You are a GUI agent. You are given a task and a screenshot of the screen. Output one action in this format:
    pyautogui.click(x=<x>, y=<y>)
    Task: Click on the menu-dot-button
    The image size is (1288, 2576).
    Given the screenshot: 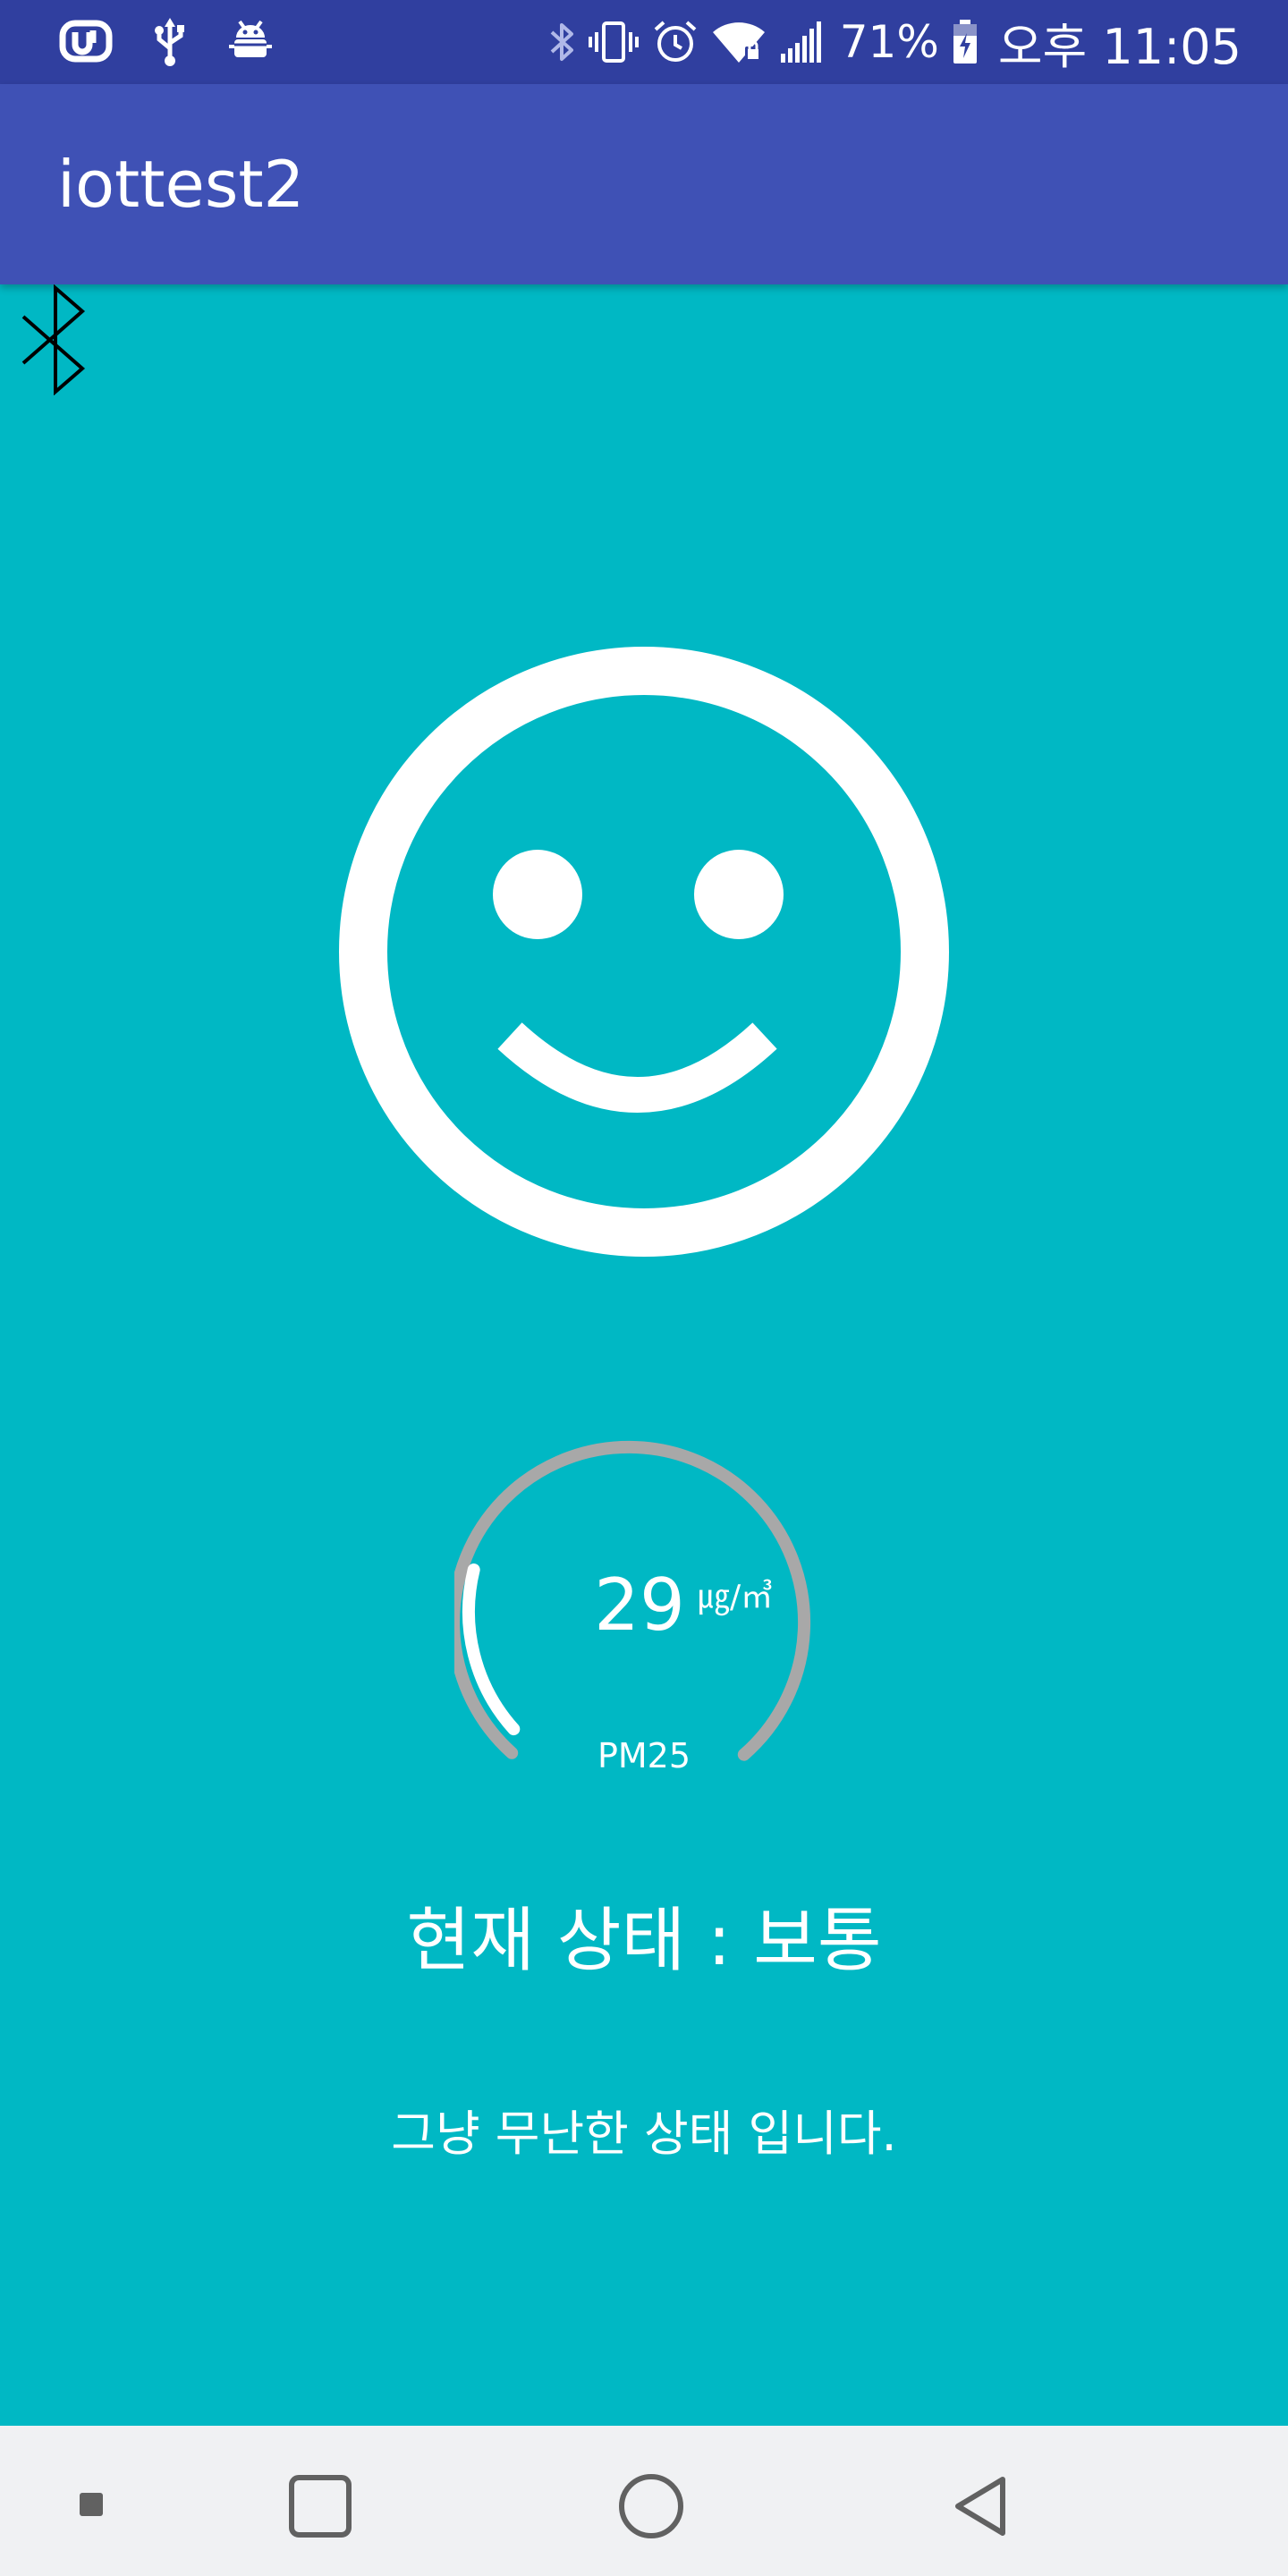 What is the action you would take?
    pyautogui.click(x=91, y=2506)
    